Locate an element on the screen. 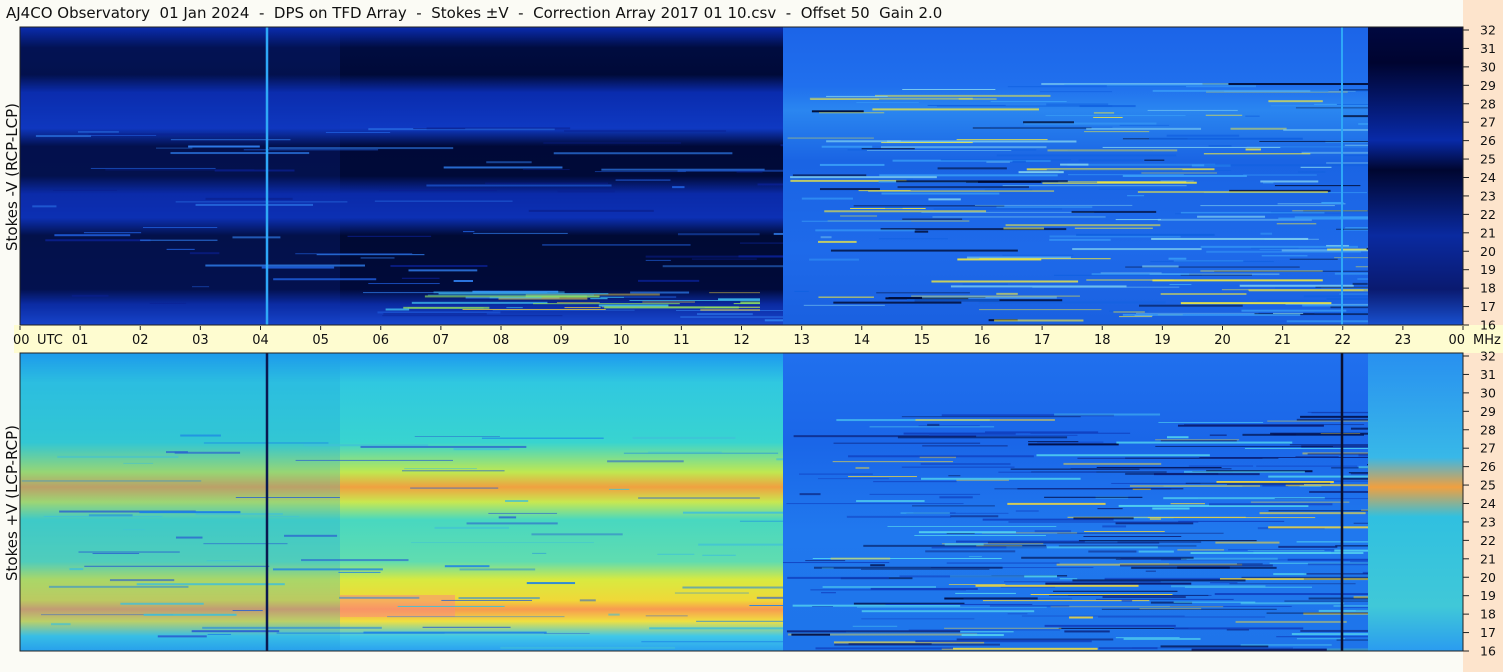  x-tick-label: 08 is located at coordinates (501, 340).